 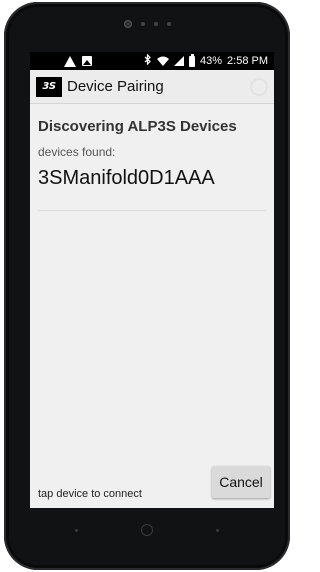 I want to click on app-bar: 3S Device Pairing, so click(x=152, y=87).